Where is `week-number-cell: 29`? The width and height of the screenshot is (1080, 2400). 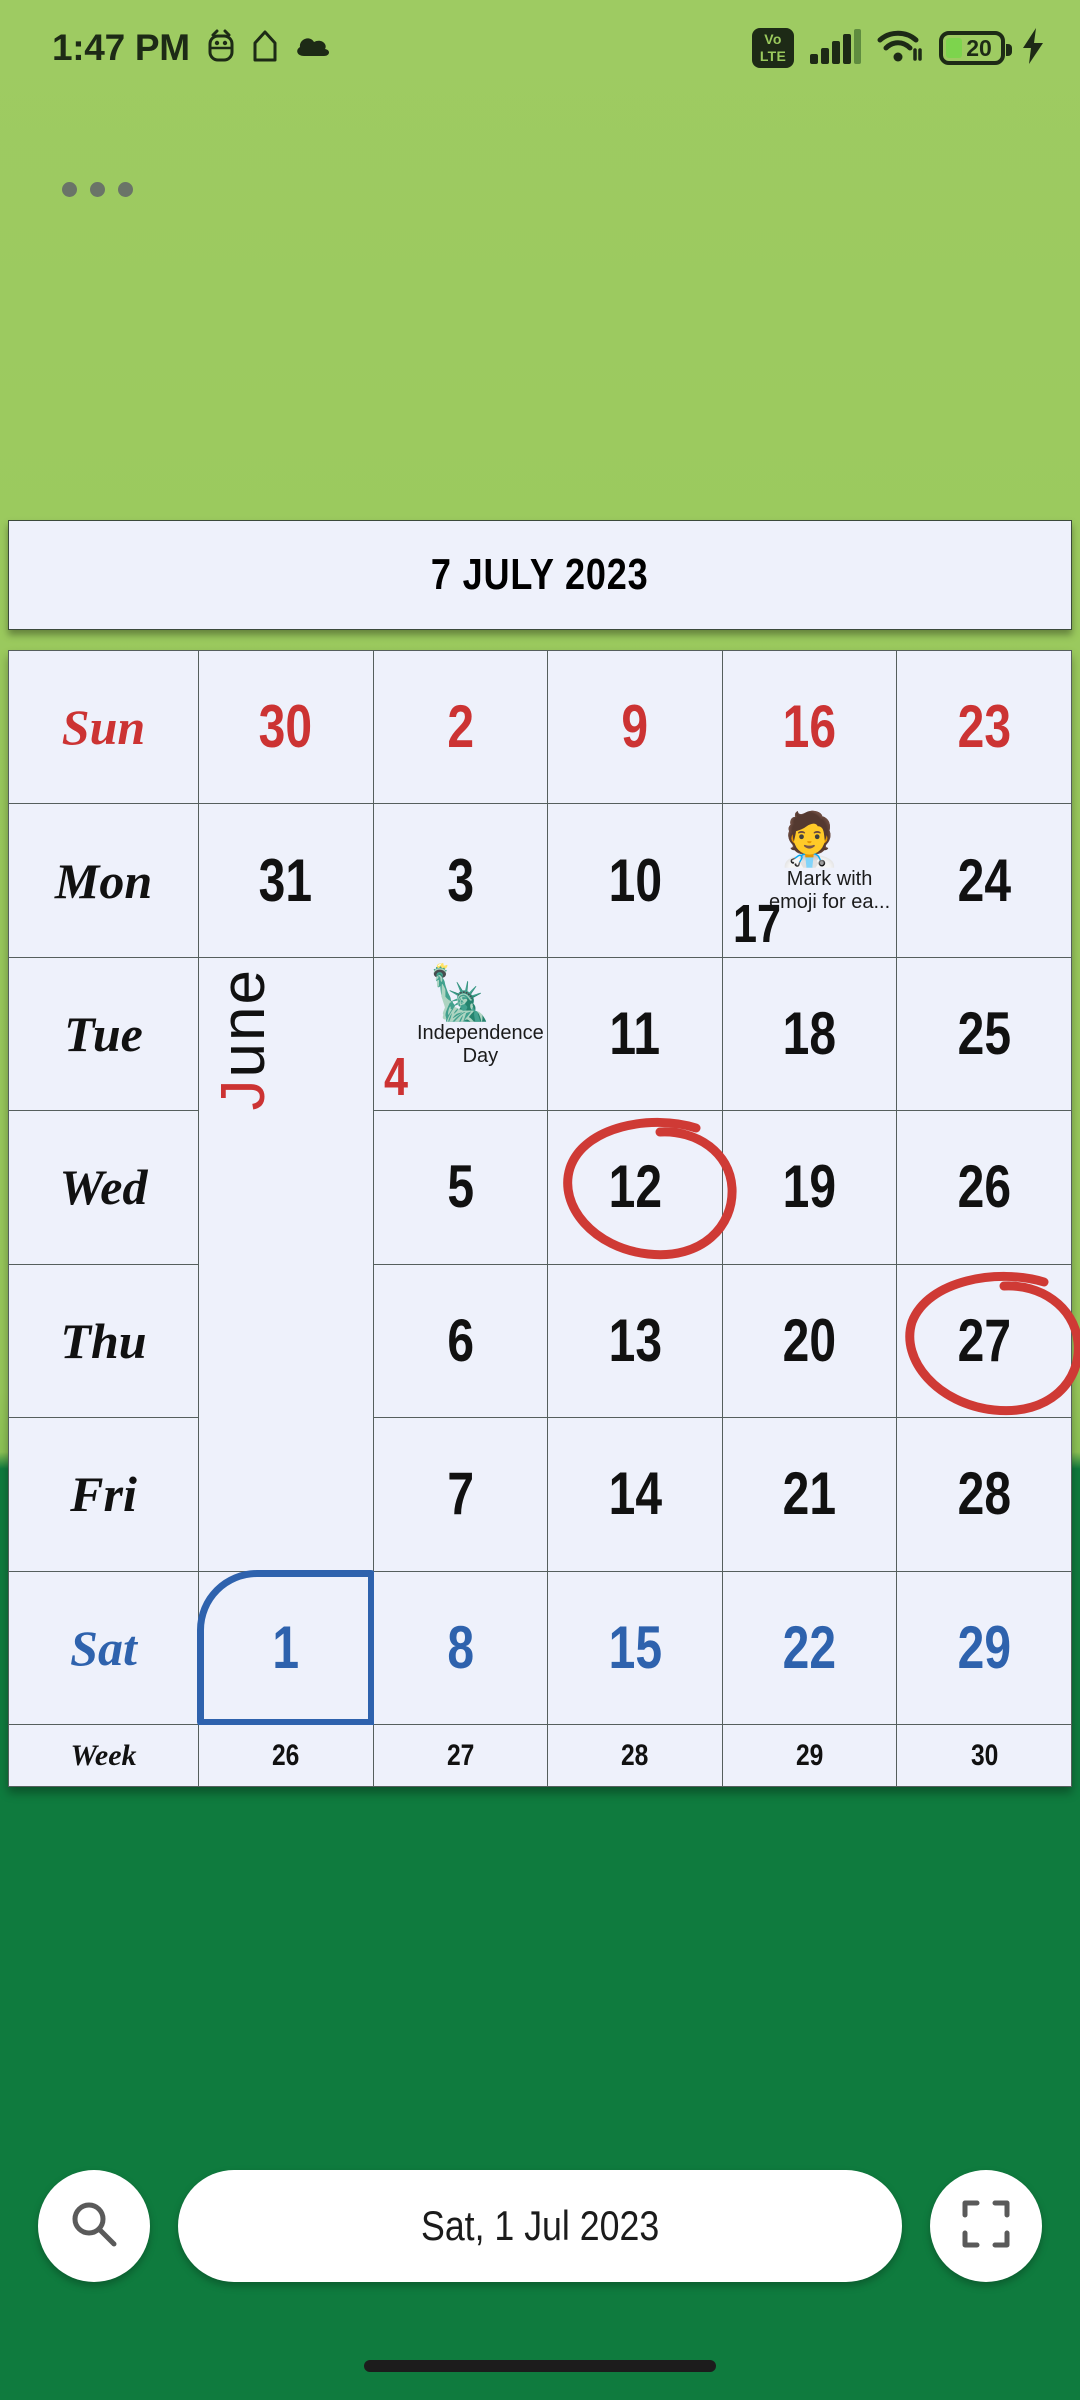
week-number-cell: 29 is located at coordinates (809, 1755).